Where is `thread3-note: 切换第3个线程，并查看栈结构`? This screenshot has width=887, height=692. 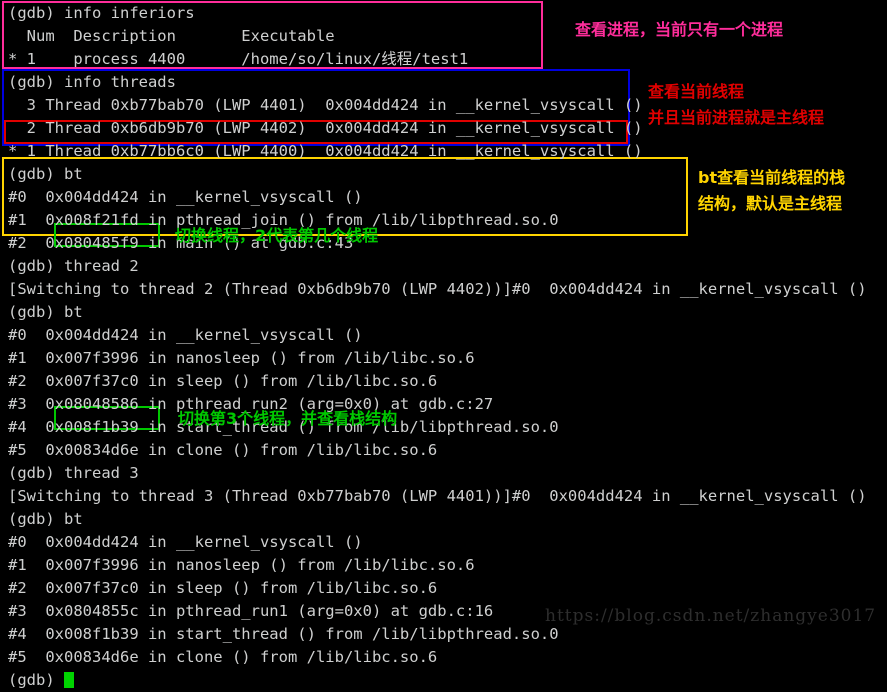
thread3-note: 切换第3个线程，并查看栈结构 is located at coordinates (288, 418).